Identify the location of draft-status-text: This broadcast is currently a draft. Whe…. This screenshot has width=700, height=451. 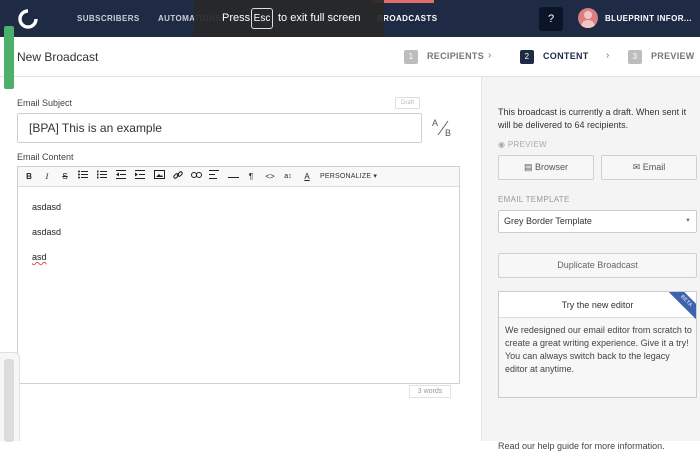
(592, 118).